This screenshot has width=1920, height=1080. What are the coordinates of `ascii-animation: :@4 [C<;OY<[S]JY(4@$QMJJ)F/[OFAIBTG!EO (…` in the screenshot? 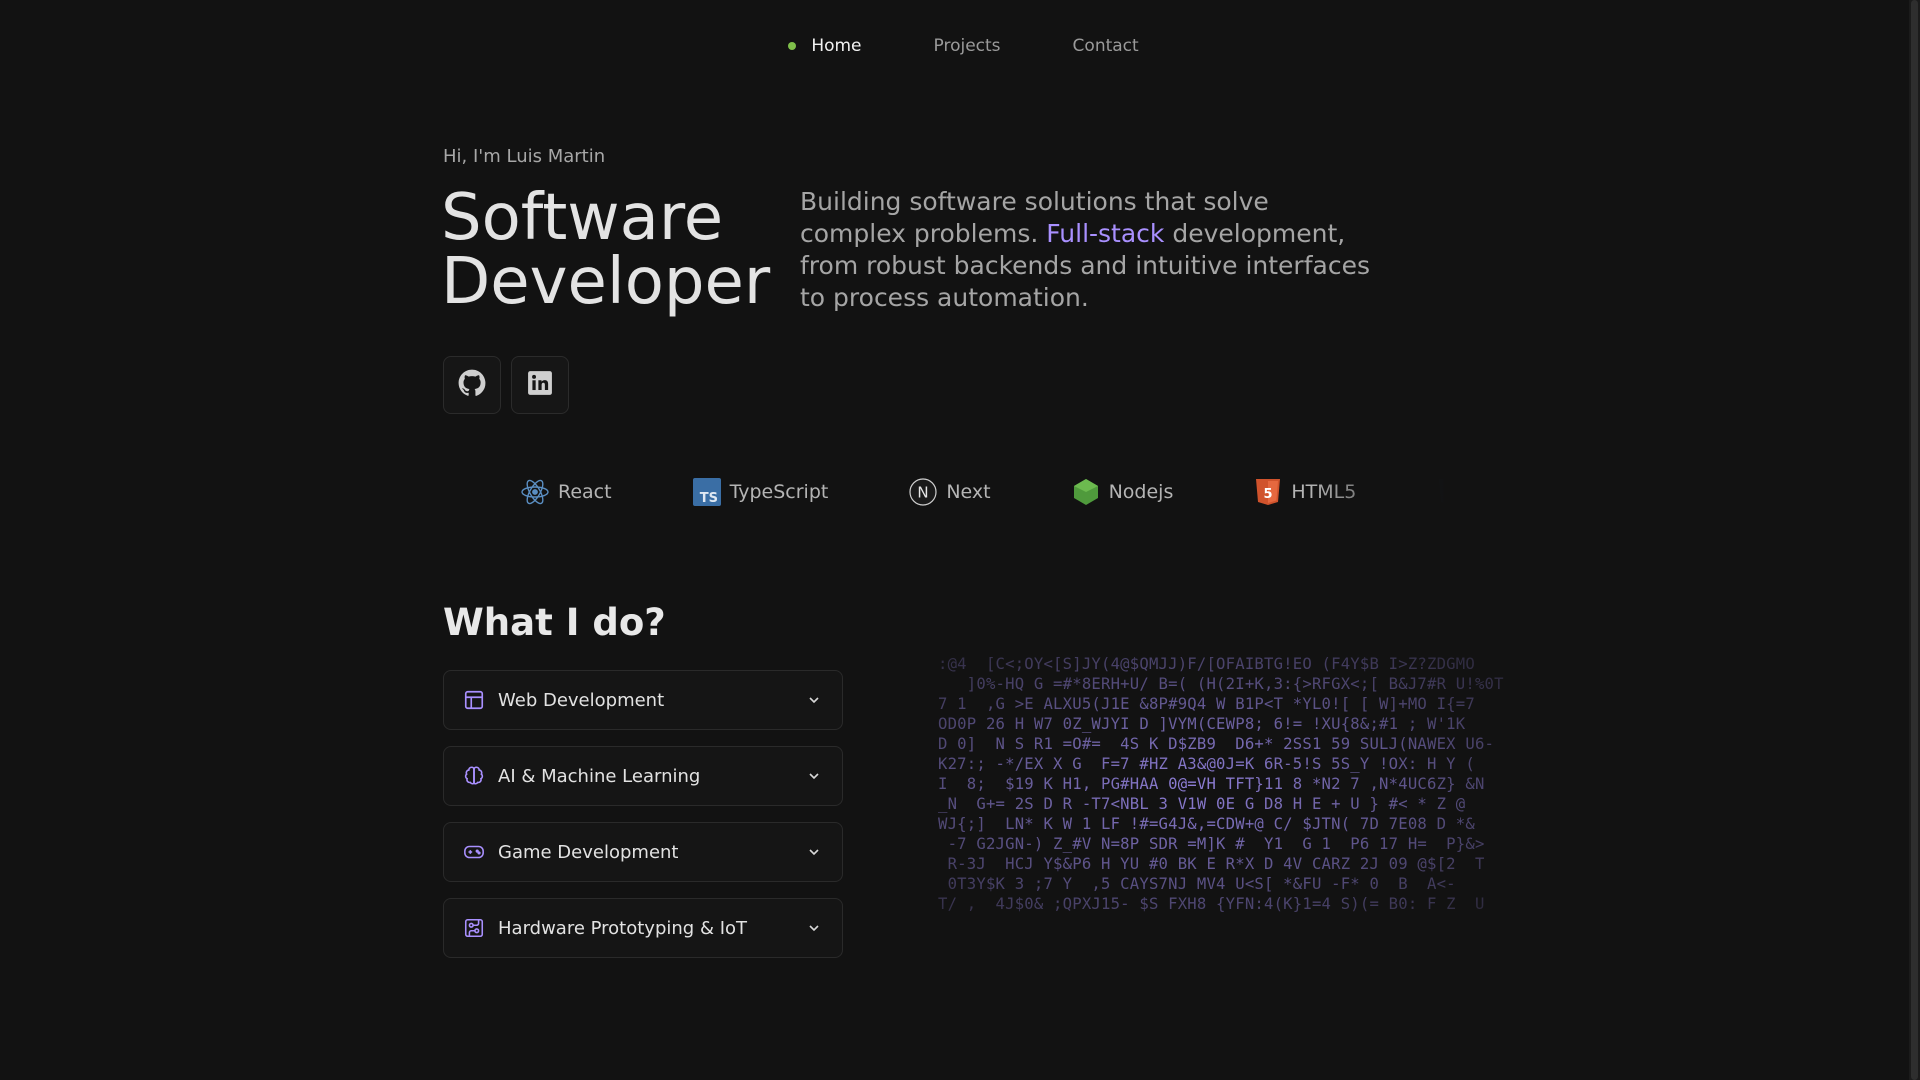 It's located at (1223, 786).